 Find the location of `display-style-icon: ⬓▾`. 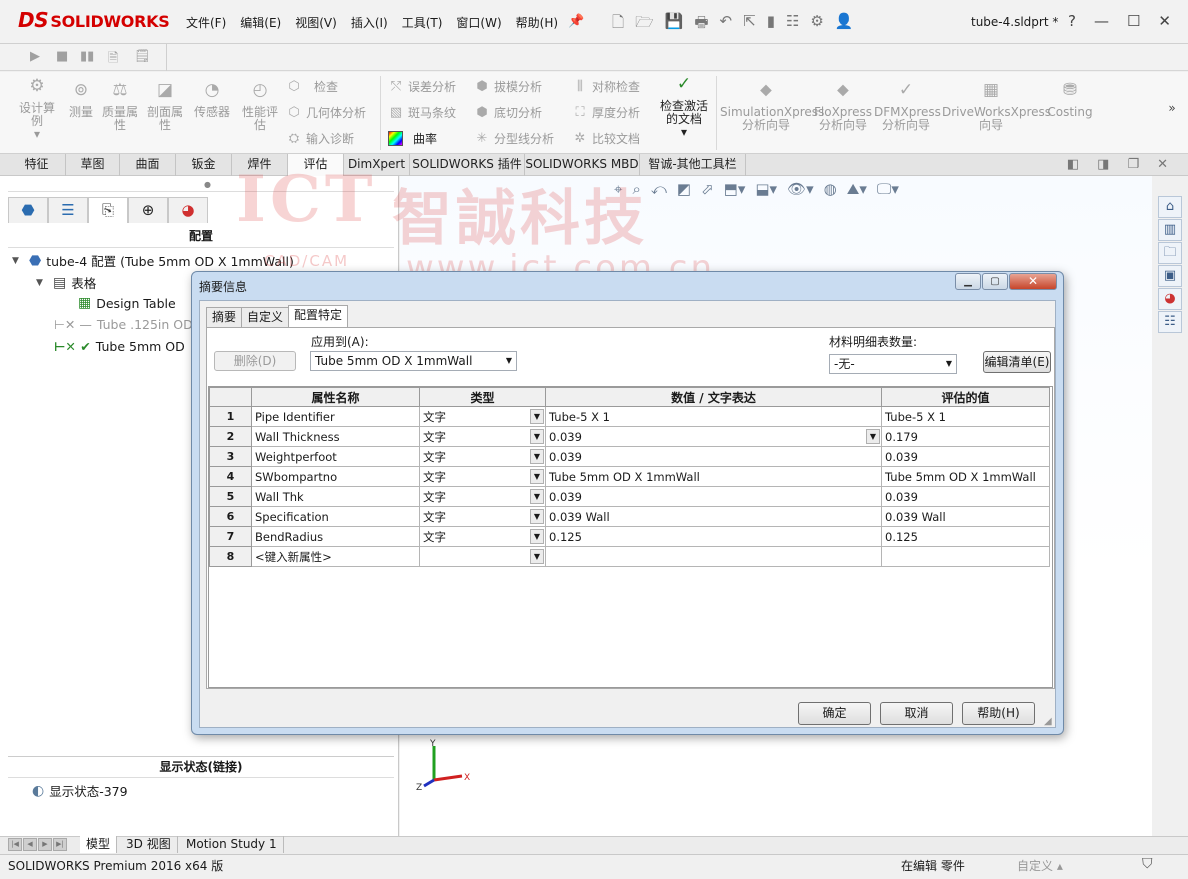

display-style-icon: ⬓▾ is located at coordinates (766, 189).